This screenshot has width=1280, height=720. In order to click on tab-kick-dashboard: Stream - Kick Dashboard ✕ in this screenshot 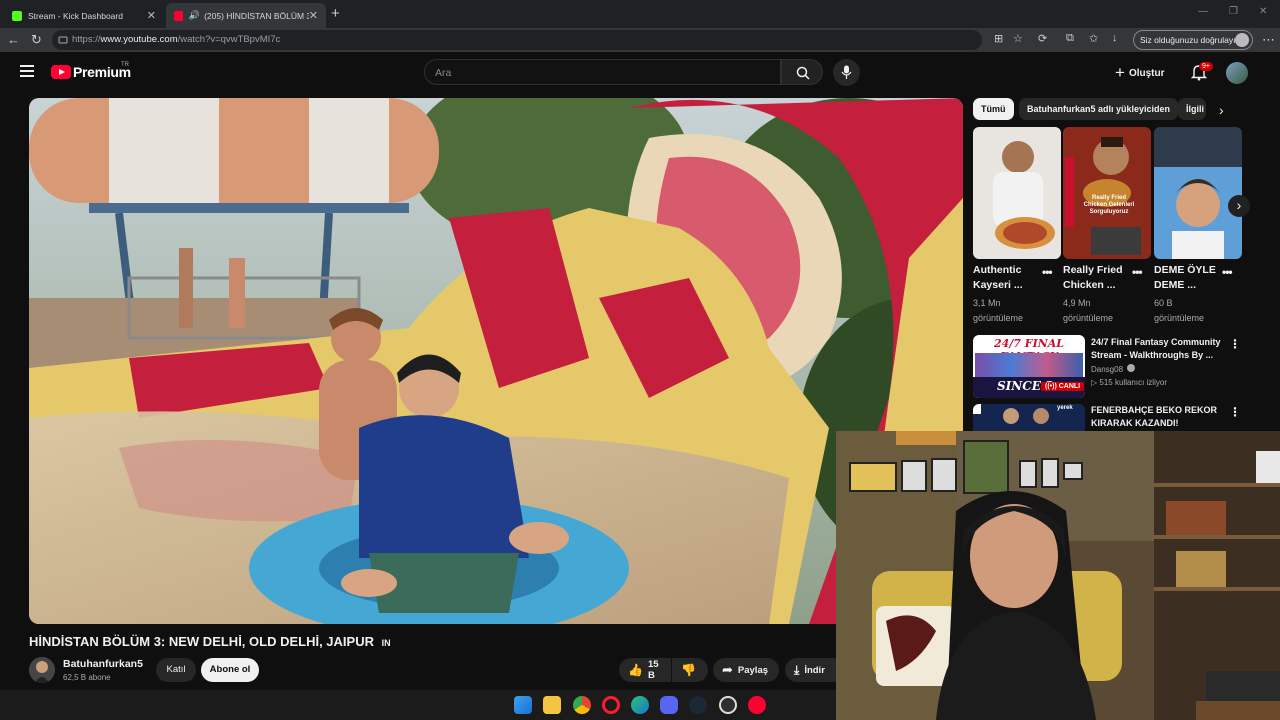, I will do `click(84, 15)`.